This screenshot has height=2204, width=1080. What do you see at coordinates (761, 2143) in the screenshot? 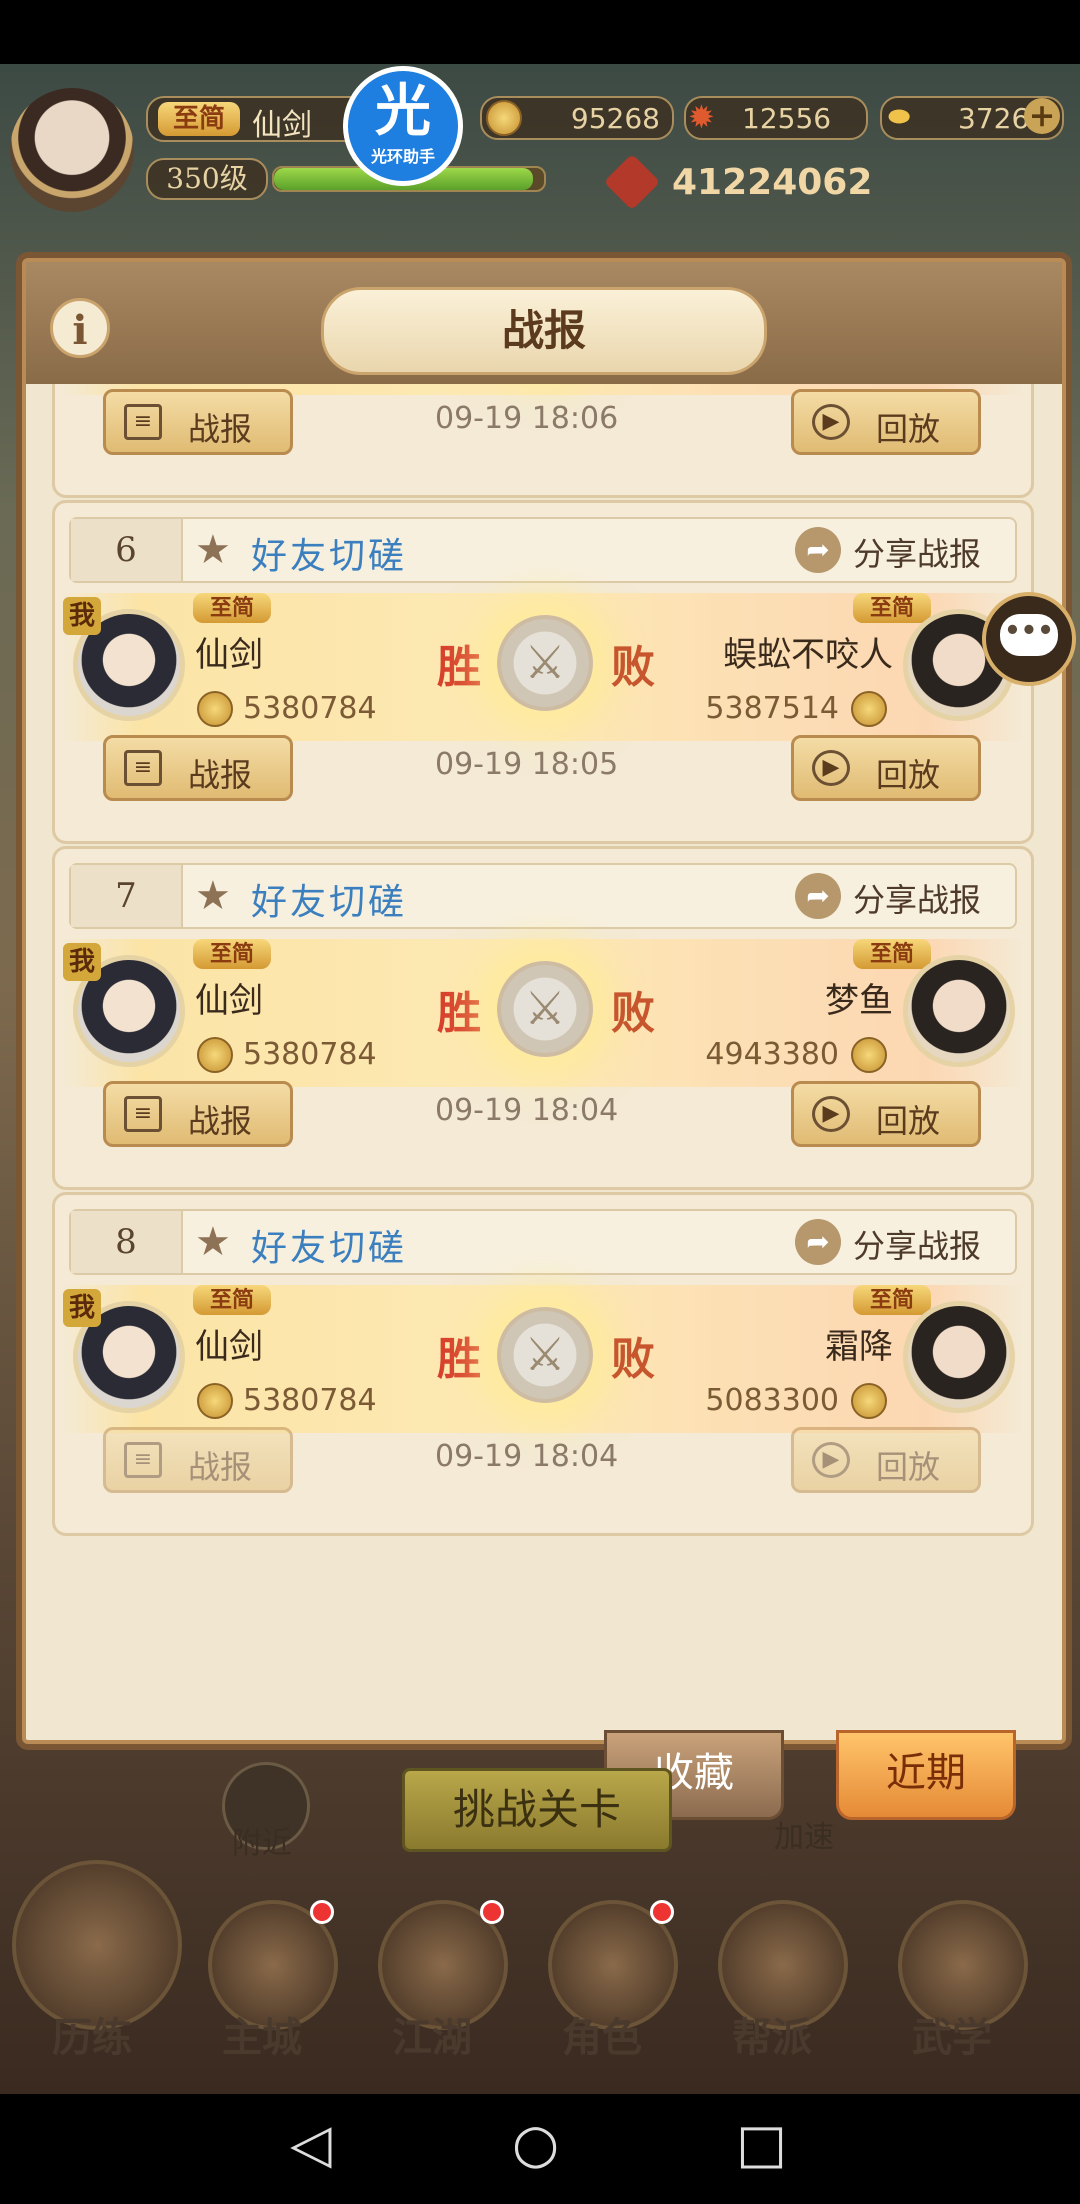
I see `recents-icon: □` at bounding box center [761, 2143].